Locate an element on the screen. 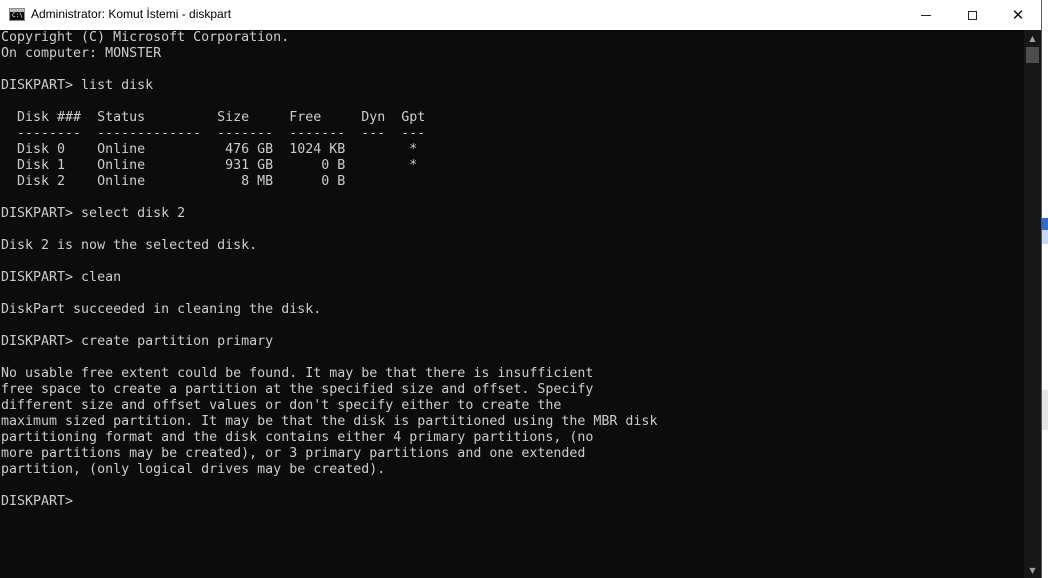 The image size is (1048, 578). scroll-down-arrow-icon: ▼ is located at coordinates (1032, 570).